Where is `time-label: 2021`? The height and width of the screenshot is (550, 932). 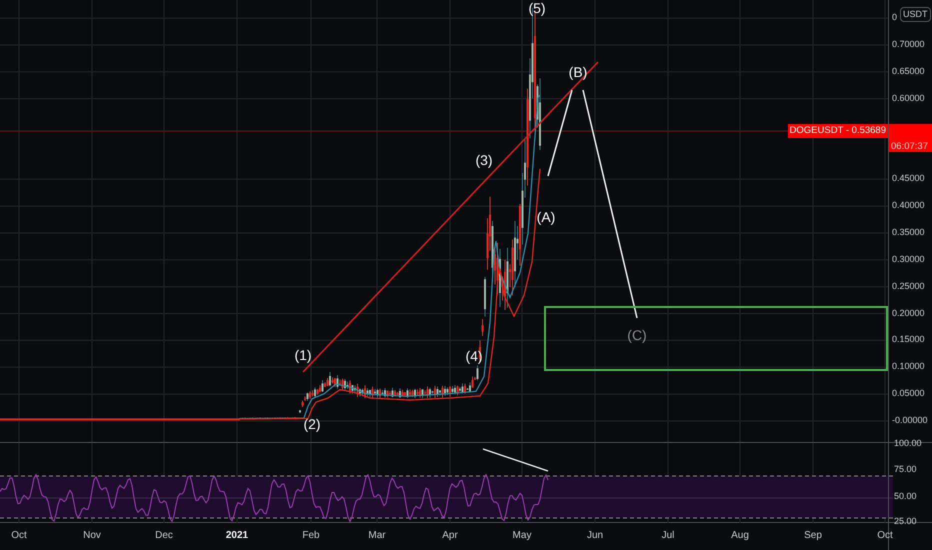
time-label: 2021 is located at coordinates (237, 536).